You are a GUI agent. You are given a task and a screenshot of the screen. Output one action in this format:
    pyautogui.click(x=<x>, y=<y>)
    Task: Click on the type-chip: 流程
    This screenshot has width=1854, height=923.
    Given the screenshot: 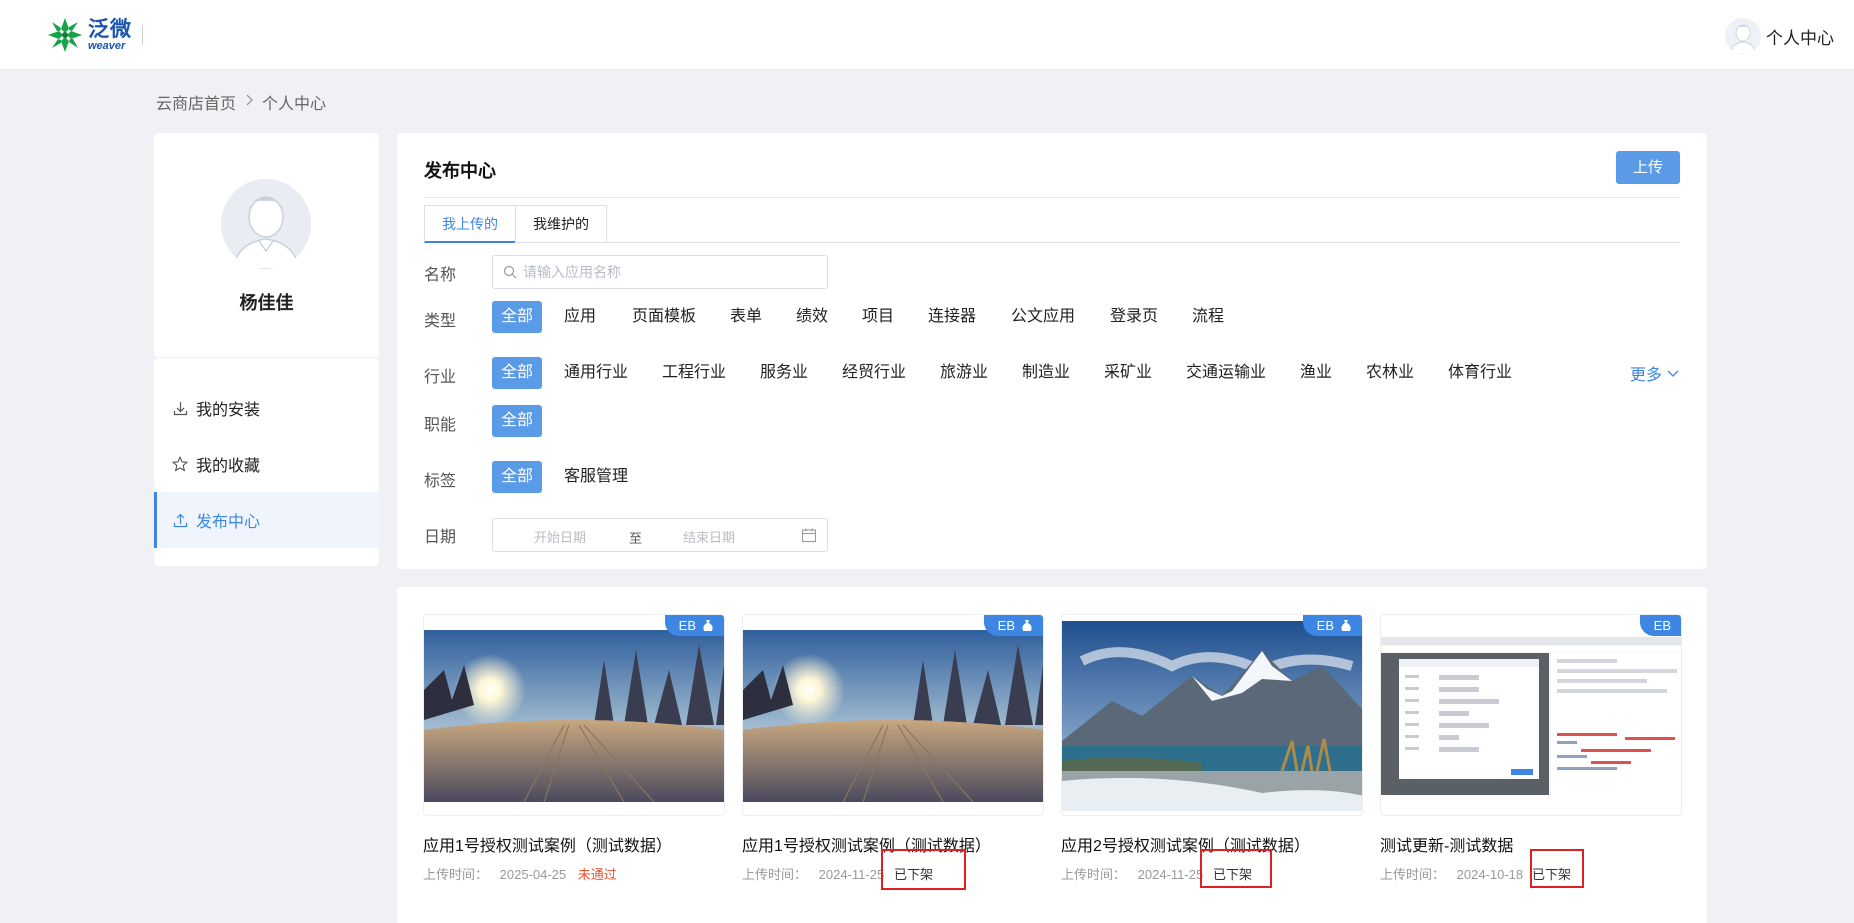 What is the action you would take?
    pyautogui.click(x=1208, y=317)
    